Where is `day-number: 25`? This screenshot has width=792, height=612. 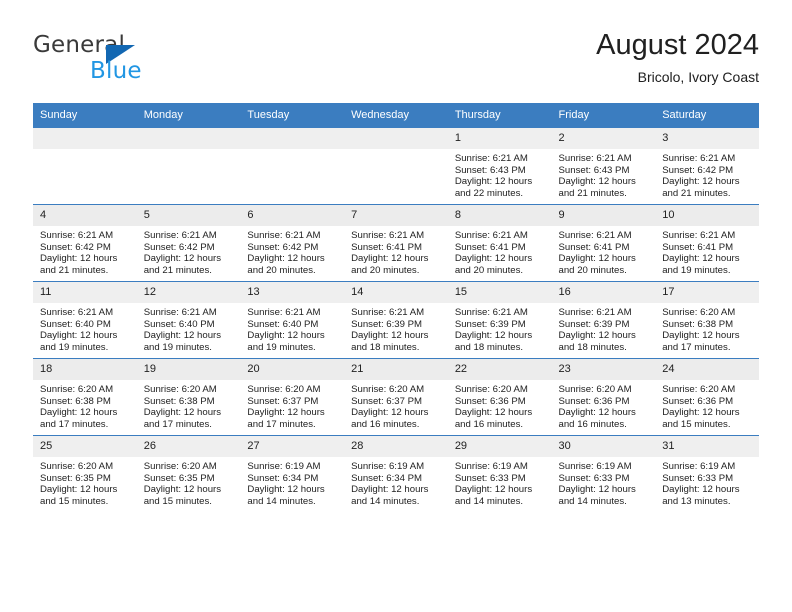 day-number: 25 is located at coordinates (85, 446).